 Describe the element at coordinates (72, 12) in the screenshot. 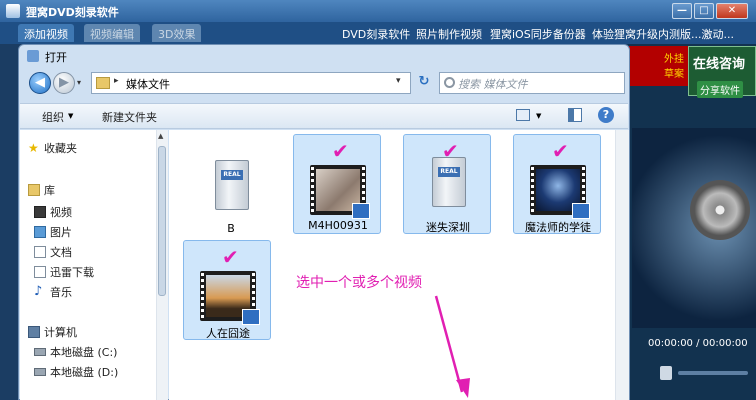

I see `app-title: 狸窝DVD刻录软件` at that location.